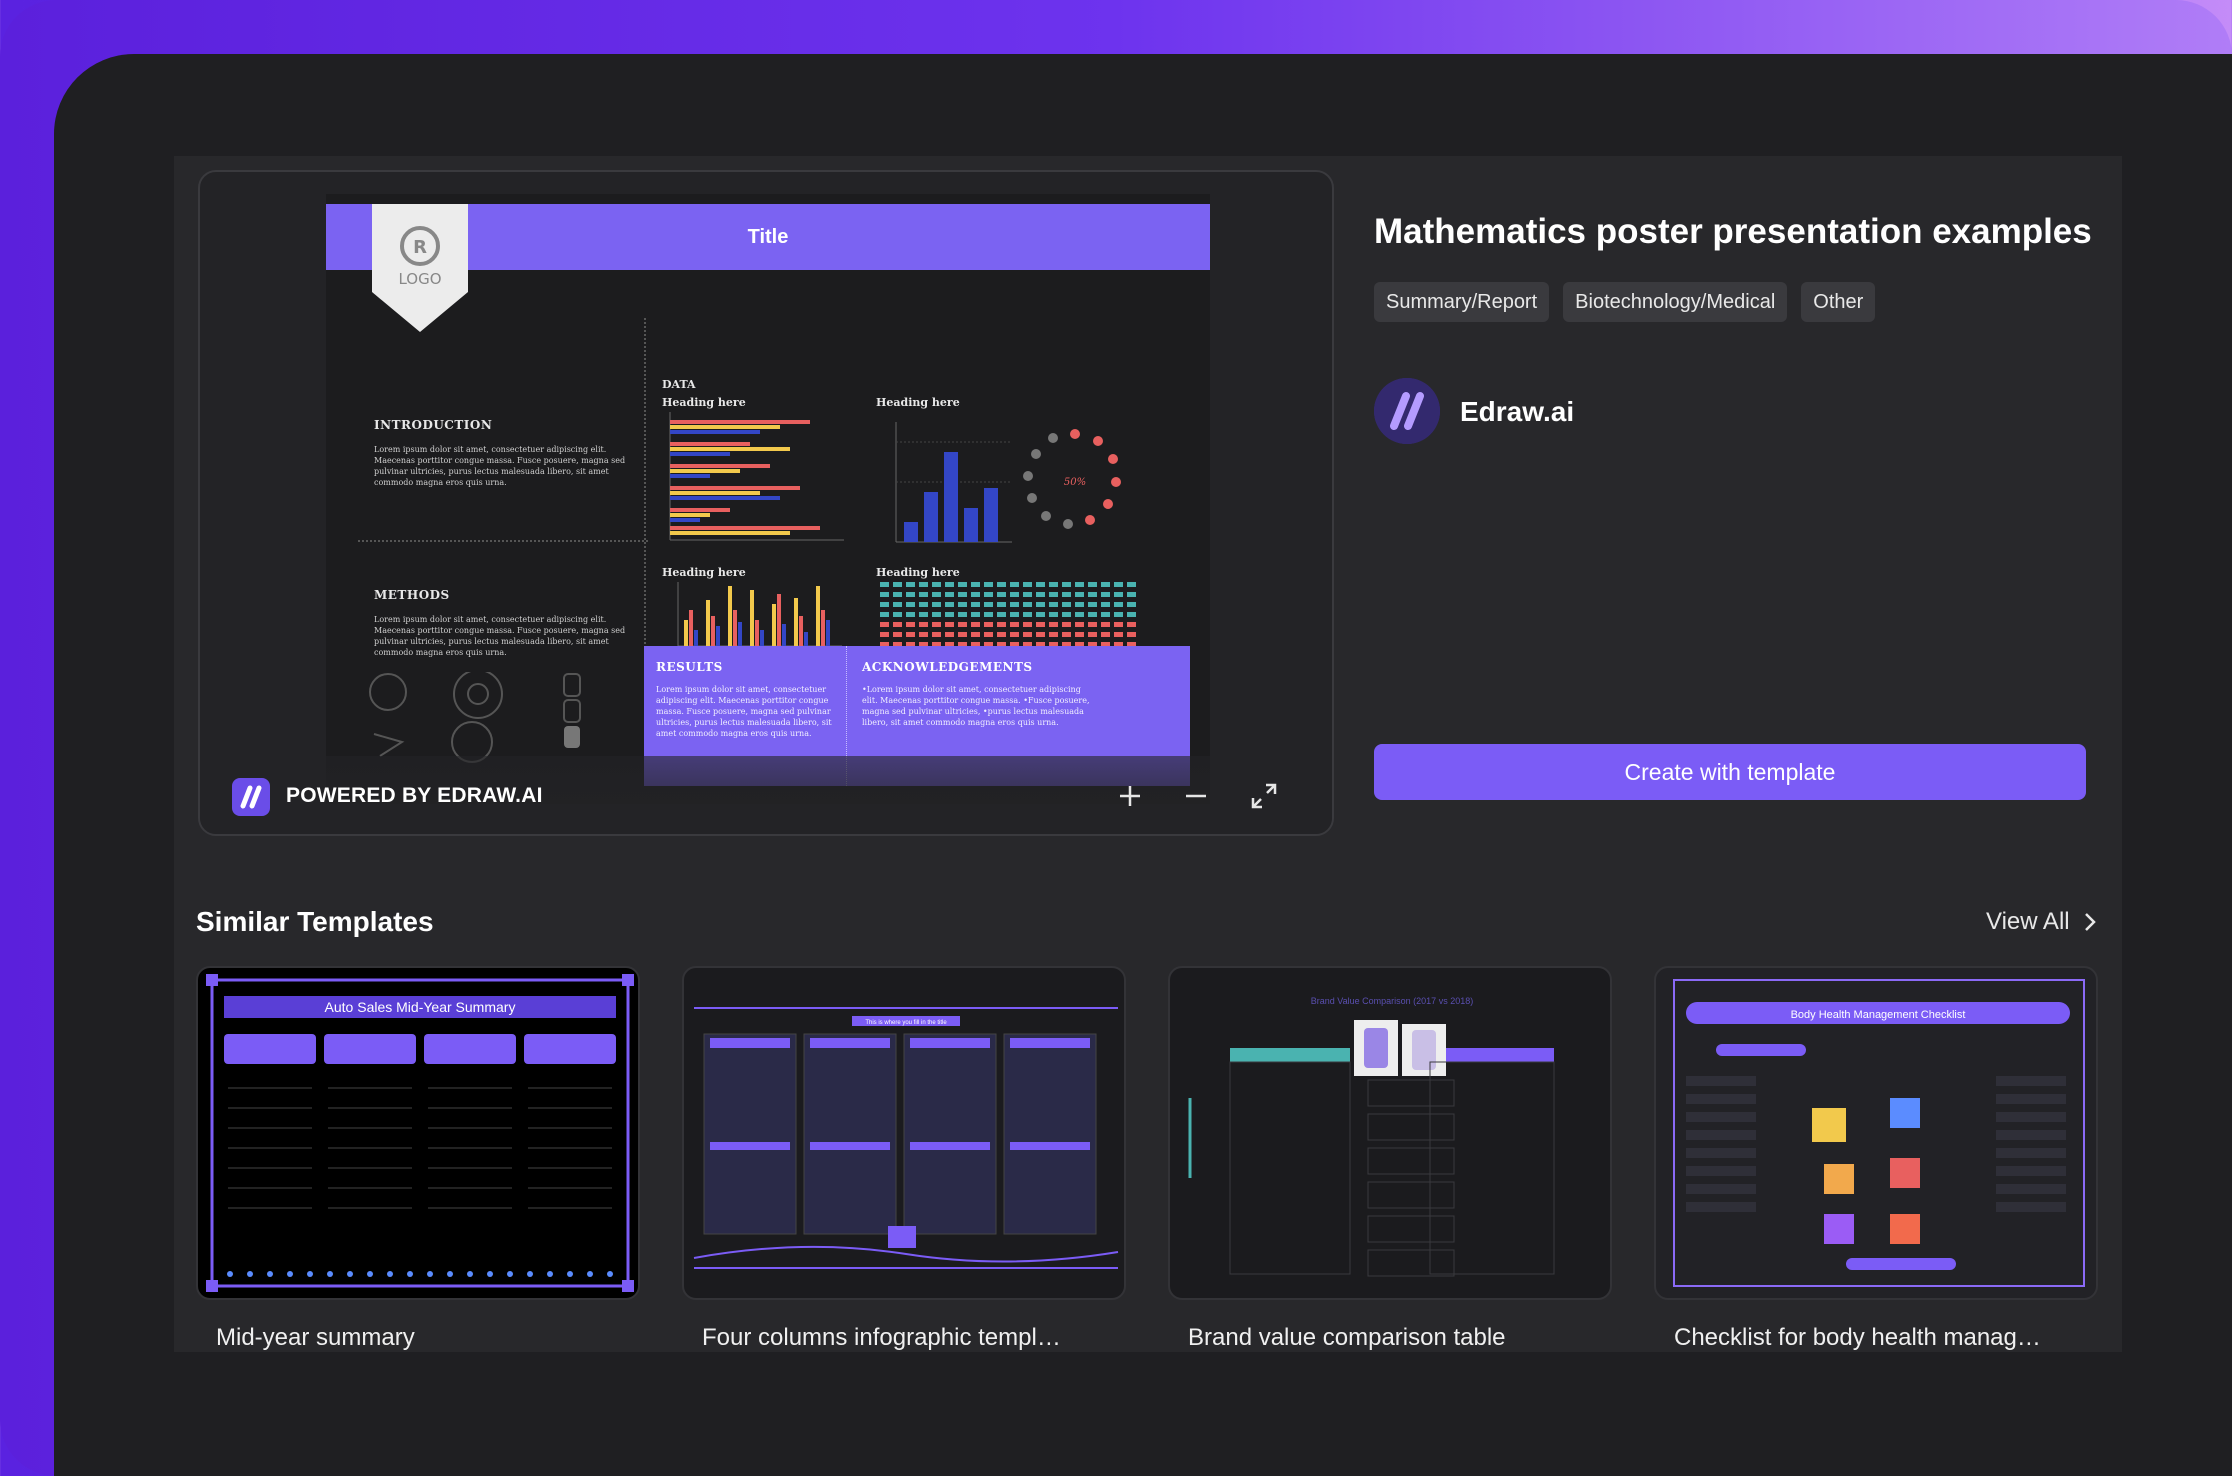  Describe the element at coordinates (2028, 921) in the screenshot. I see `view-all-label: View All` at that location.